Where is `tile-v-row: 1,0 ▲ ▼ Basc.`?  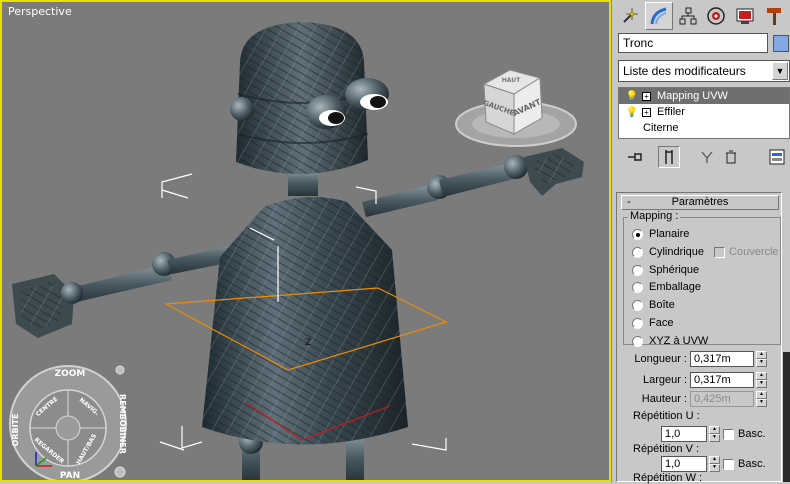
tile-v-row: 1,0 ▲ ▼ Basc. is located at coordinates (713, 464).